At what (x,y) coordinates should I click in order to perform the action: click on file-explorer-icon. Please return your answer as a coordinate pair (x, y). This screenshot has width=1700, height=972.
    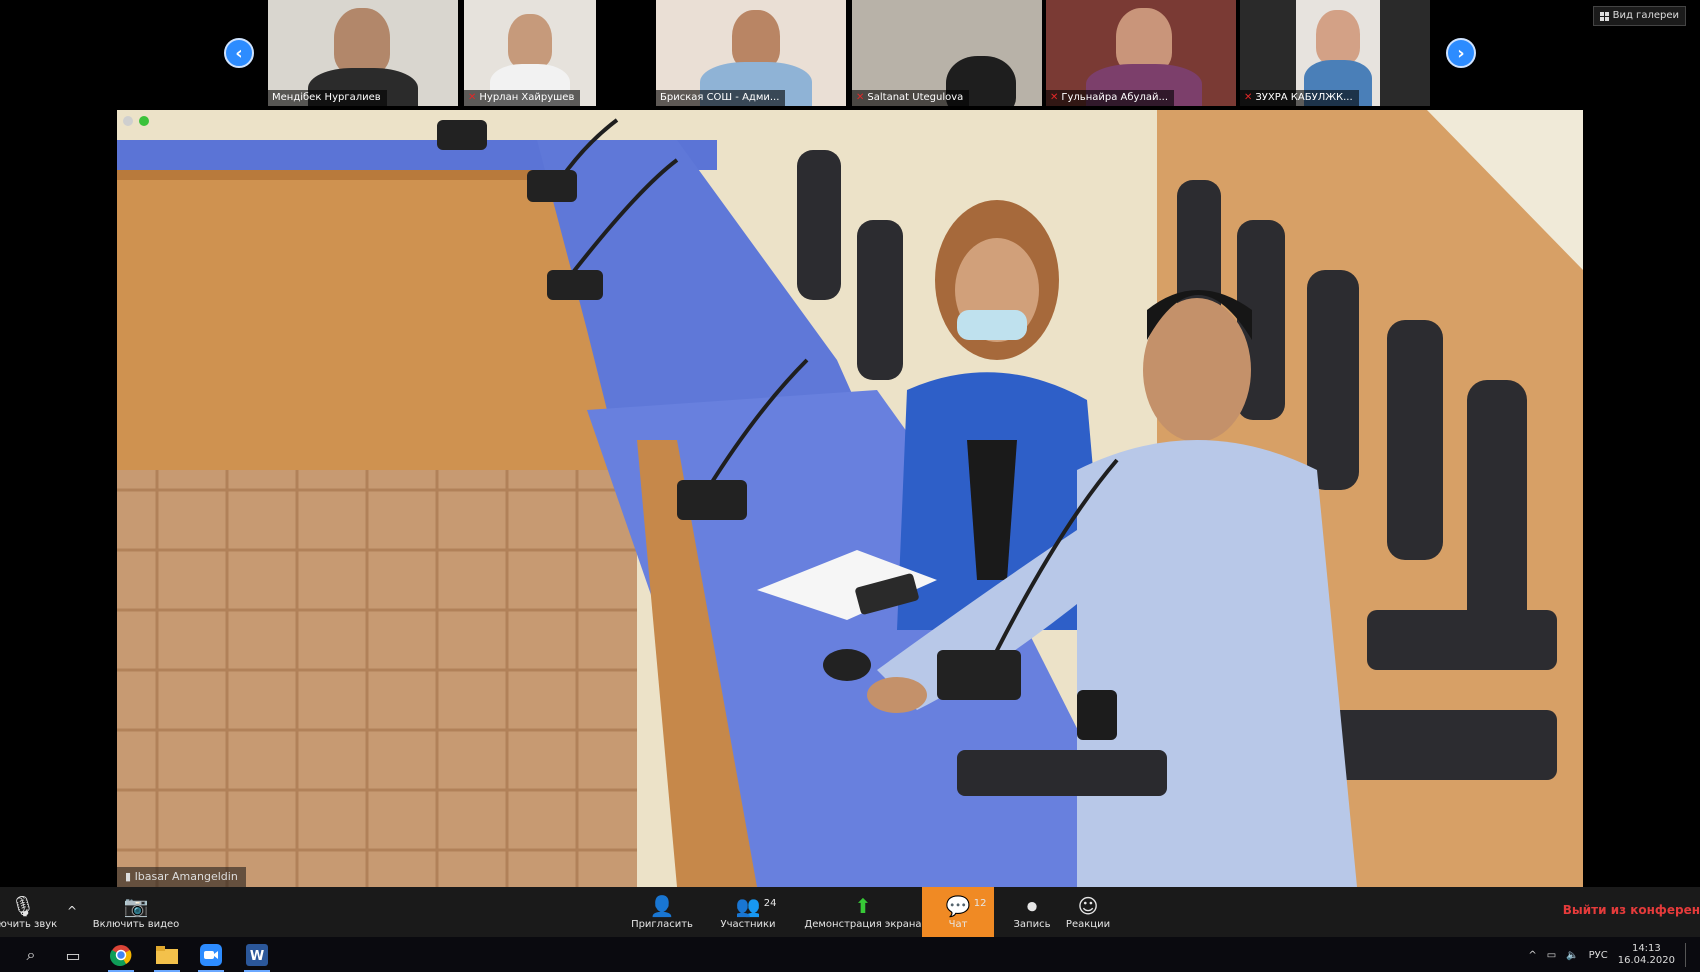
    Looking at the image, I should click on (167, 957).